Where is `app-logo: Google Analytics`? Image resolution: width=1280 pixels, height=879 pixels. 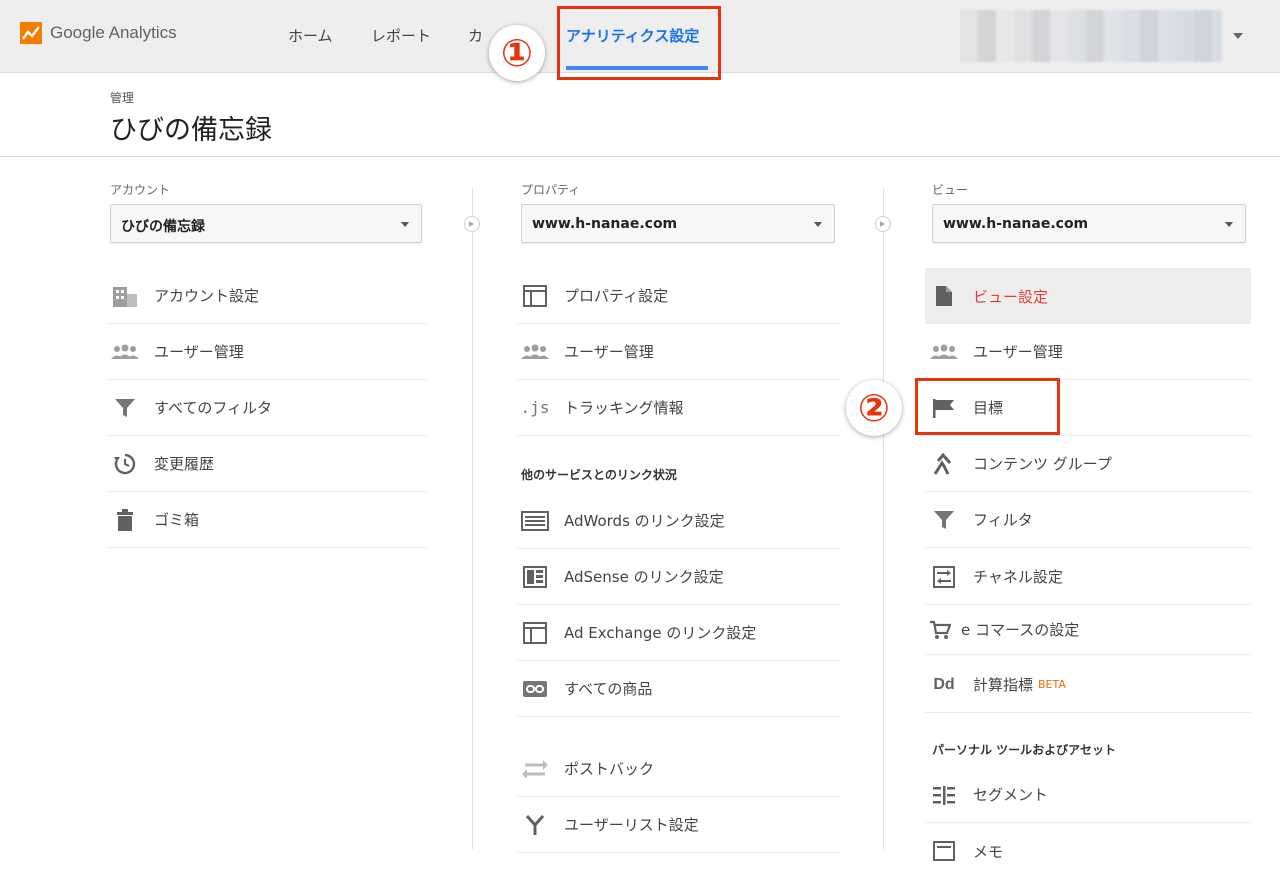
app-logo: Google Analytics is located at coordinates (98, 33).